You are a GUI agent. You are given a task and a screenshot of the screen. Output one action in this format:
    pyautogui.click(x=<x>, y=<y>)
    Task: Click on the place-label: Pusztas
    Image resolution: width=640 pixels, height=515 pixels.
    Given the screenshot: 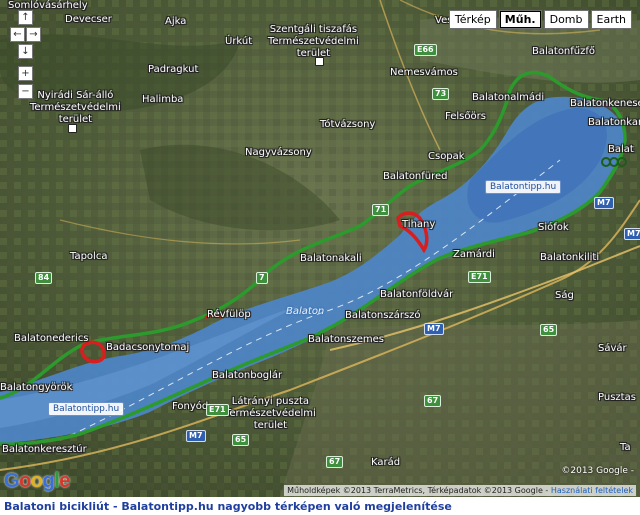 What is the action you would take?
    pyautogui.click(x=617, y=397)
    